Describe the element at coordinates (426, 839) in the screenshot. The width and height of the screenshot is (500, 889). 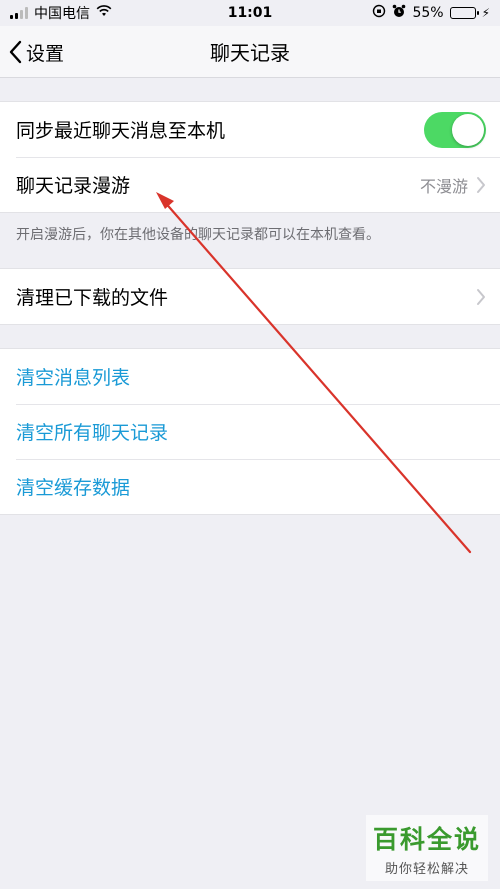
I see `watermark-title: 百科全说` at that location.